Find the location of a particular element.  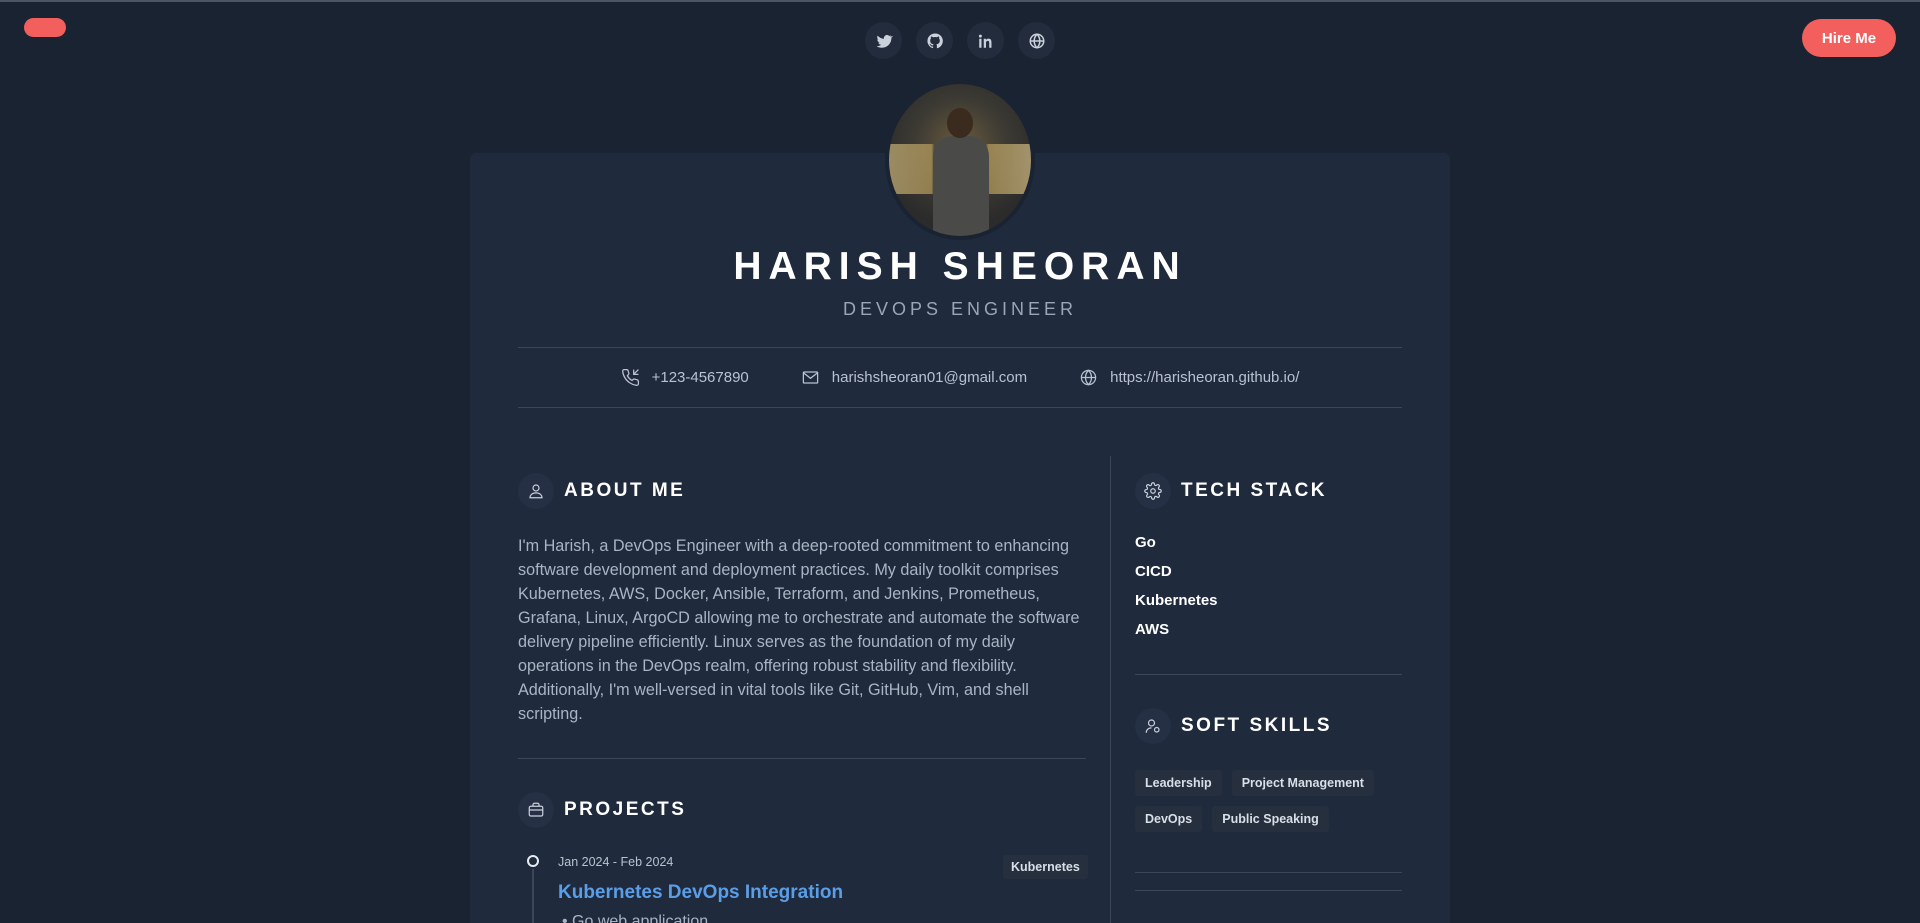

website-link is located at coordinates (1036, 40).